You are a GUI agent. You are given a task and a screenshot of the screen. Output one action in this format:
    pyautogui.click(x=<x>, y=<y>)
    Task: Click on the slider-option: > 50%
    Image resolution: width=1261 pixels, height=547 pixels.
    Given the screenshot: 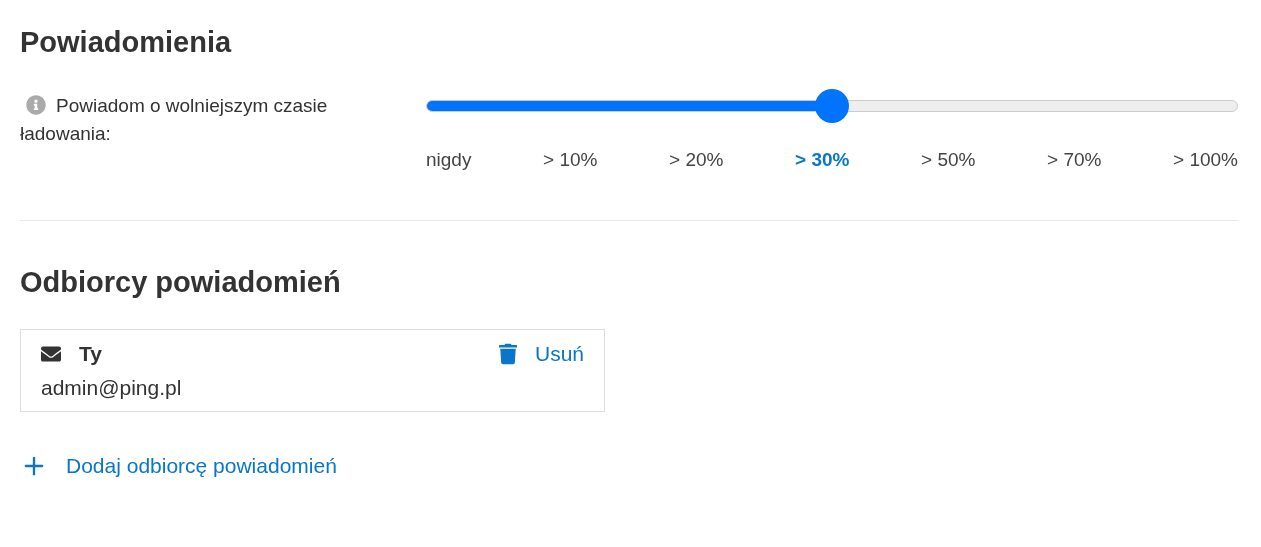 What is the action you would take?
    pyautogui.click(x=948, y=160)
    